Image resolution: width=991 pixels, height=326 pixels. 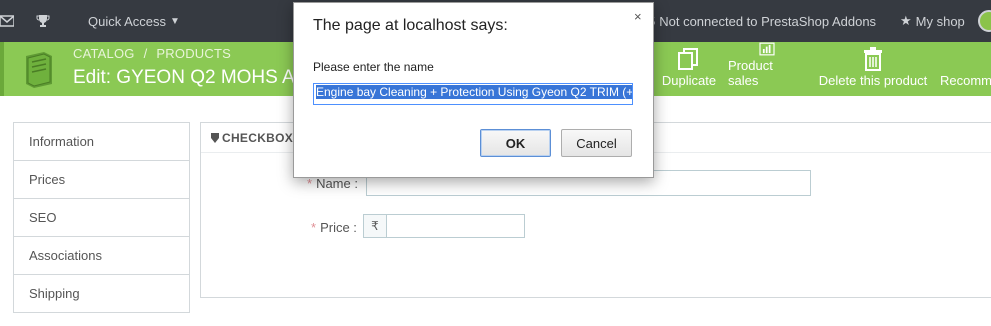 I want to click on page-title: Edit: GYEON Q2 MOHS A, so click(x=184, y=77).